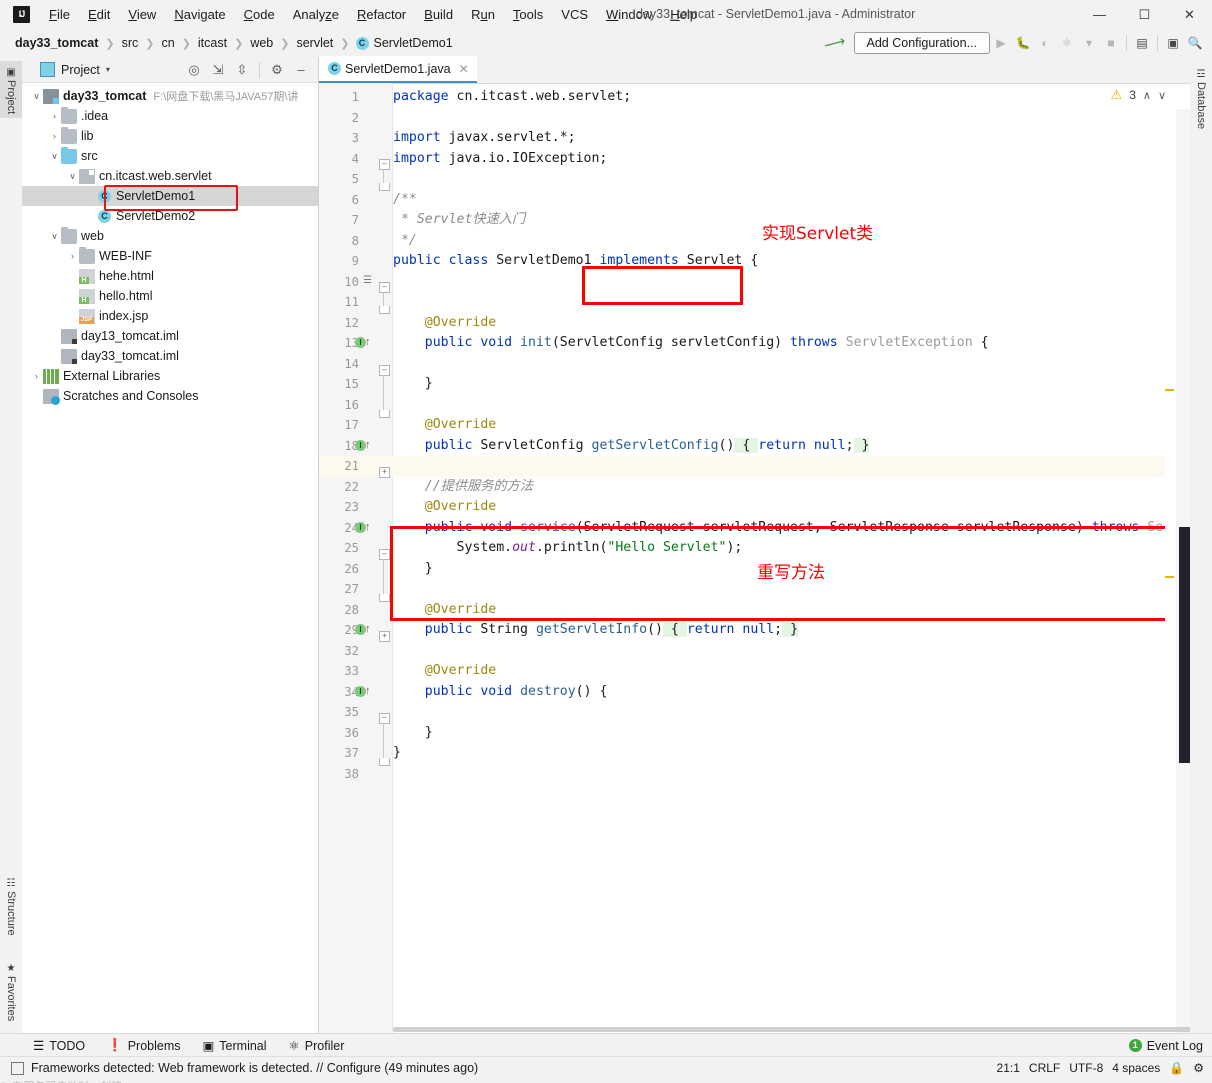  I want to click on profile-icon: ⚛, so click(1067, 43).